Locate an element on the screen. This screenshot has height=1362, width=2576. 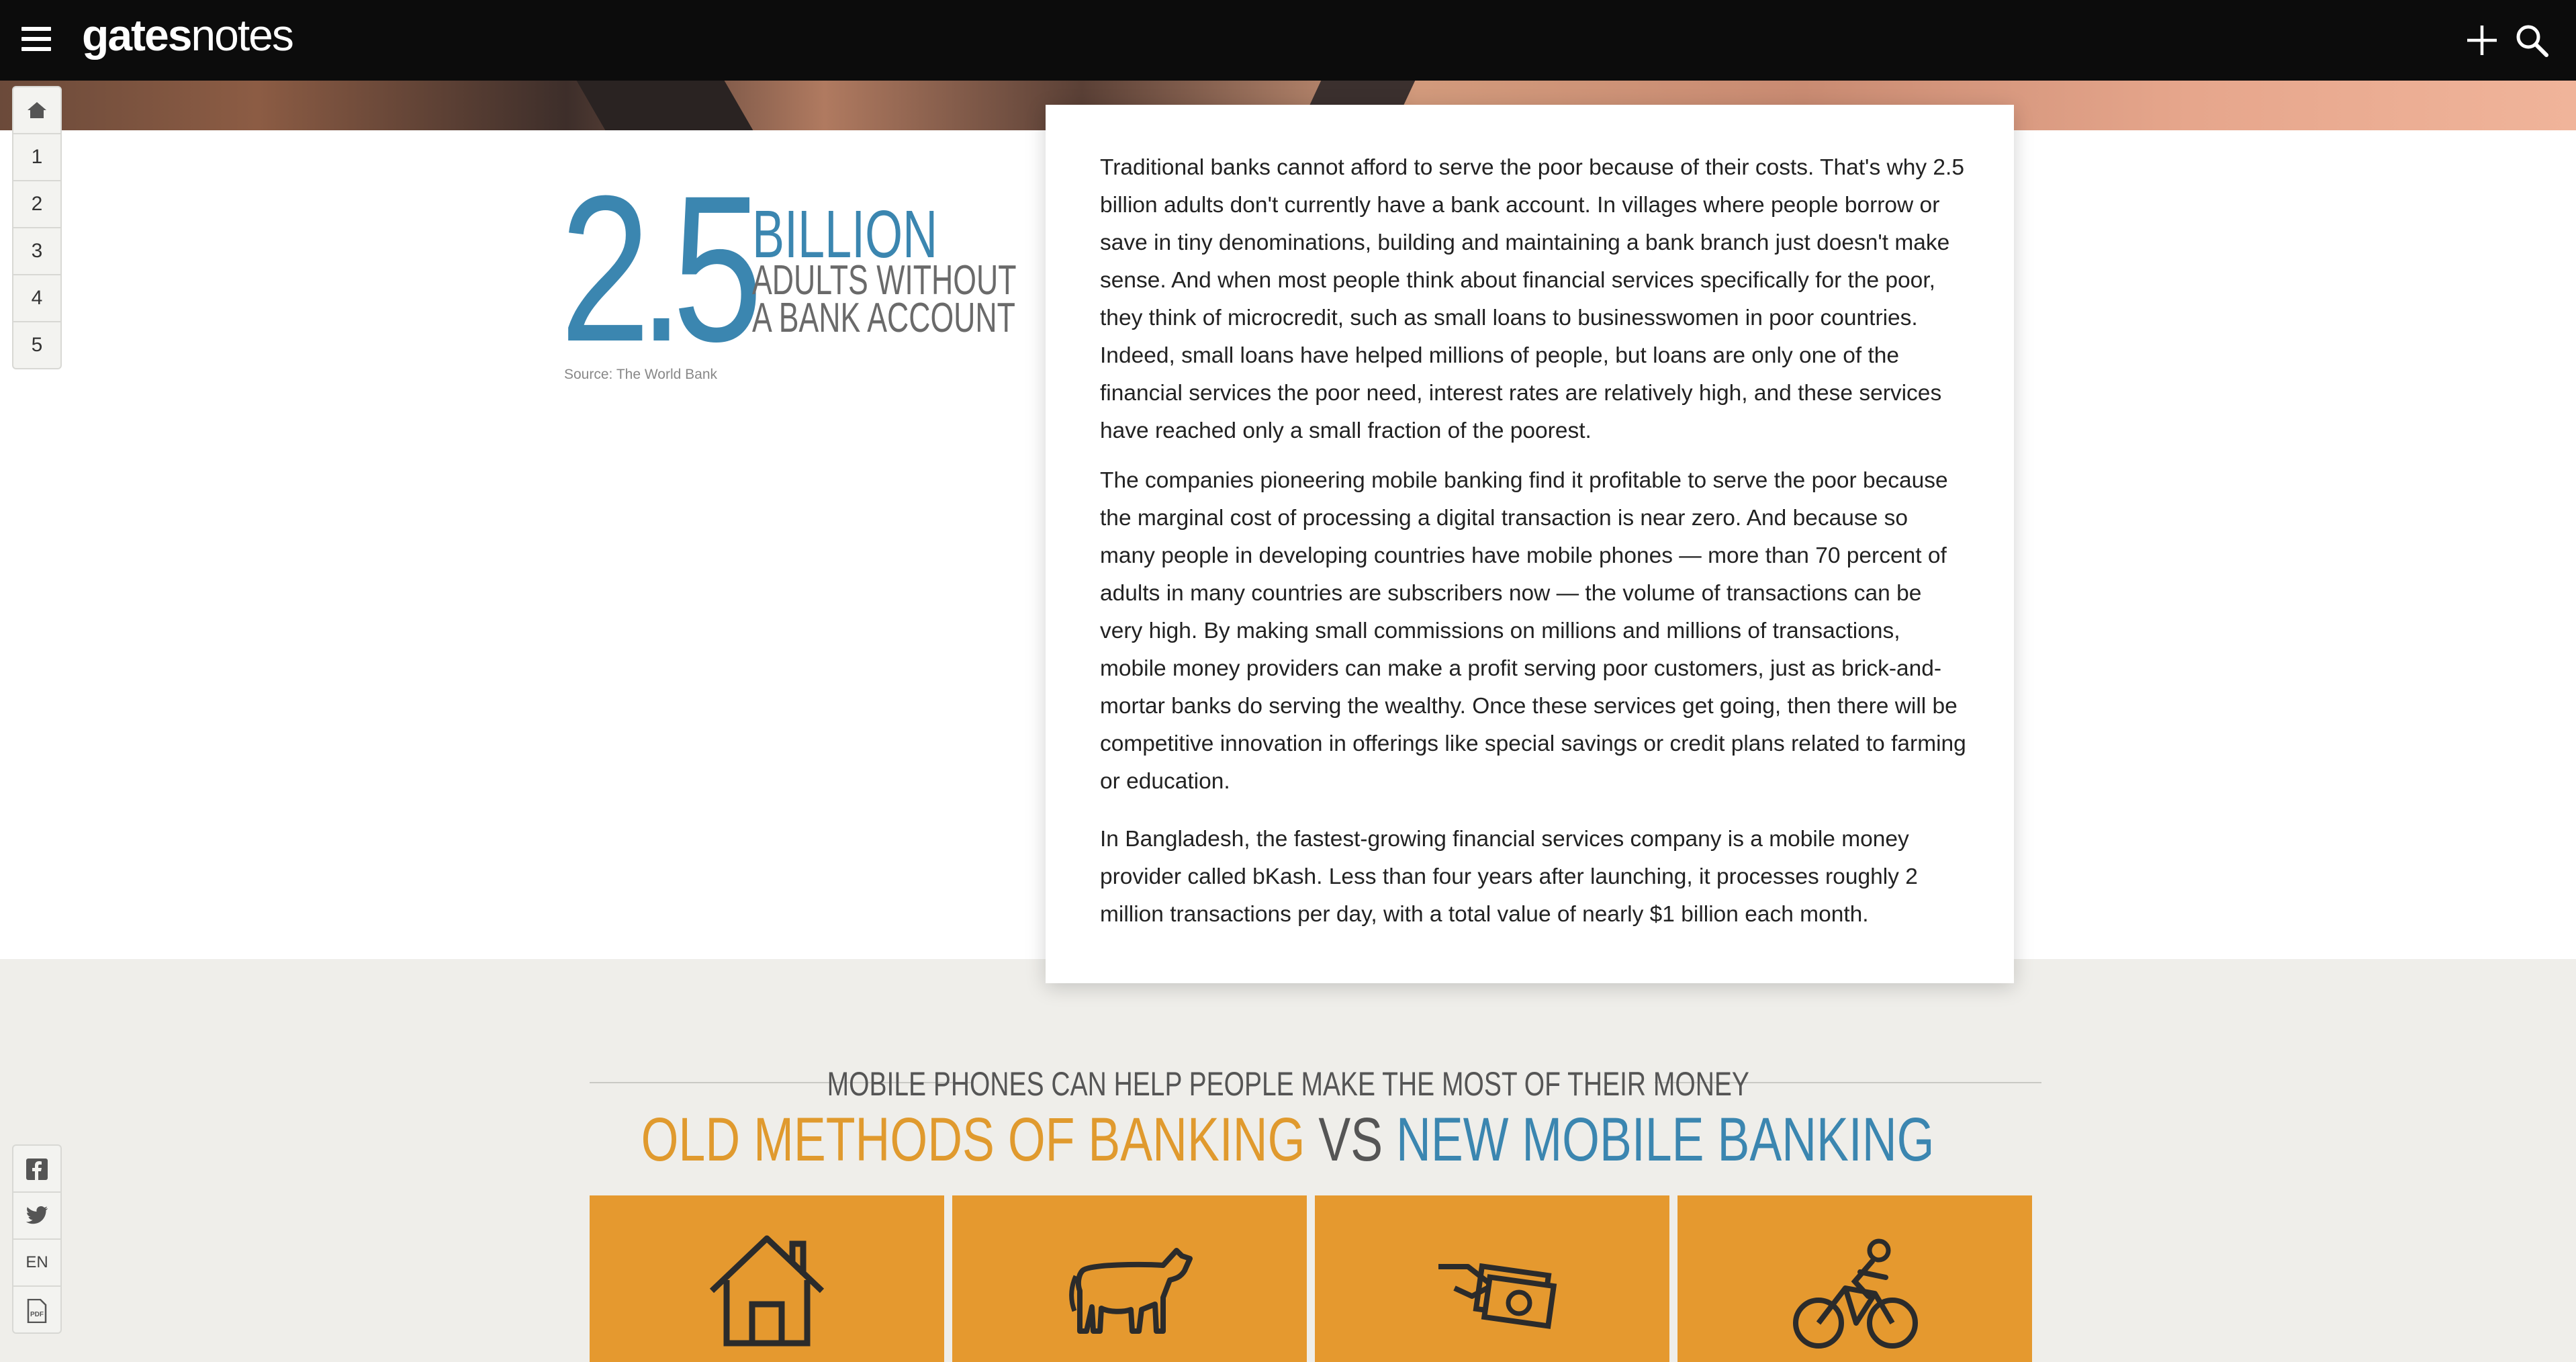
tile-livestock is located at coordinates (1129, 1278).